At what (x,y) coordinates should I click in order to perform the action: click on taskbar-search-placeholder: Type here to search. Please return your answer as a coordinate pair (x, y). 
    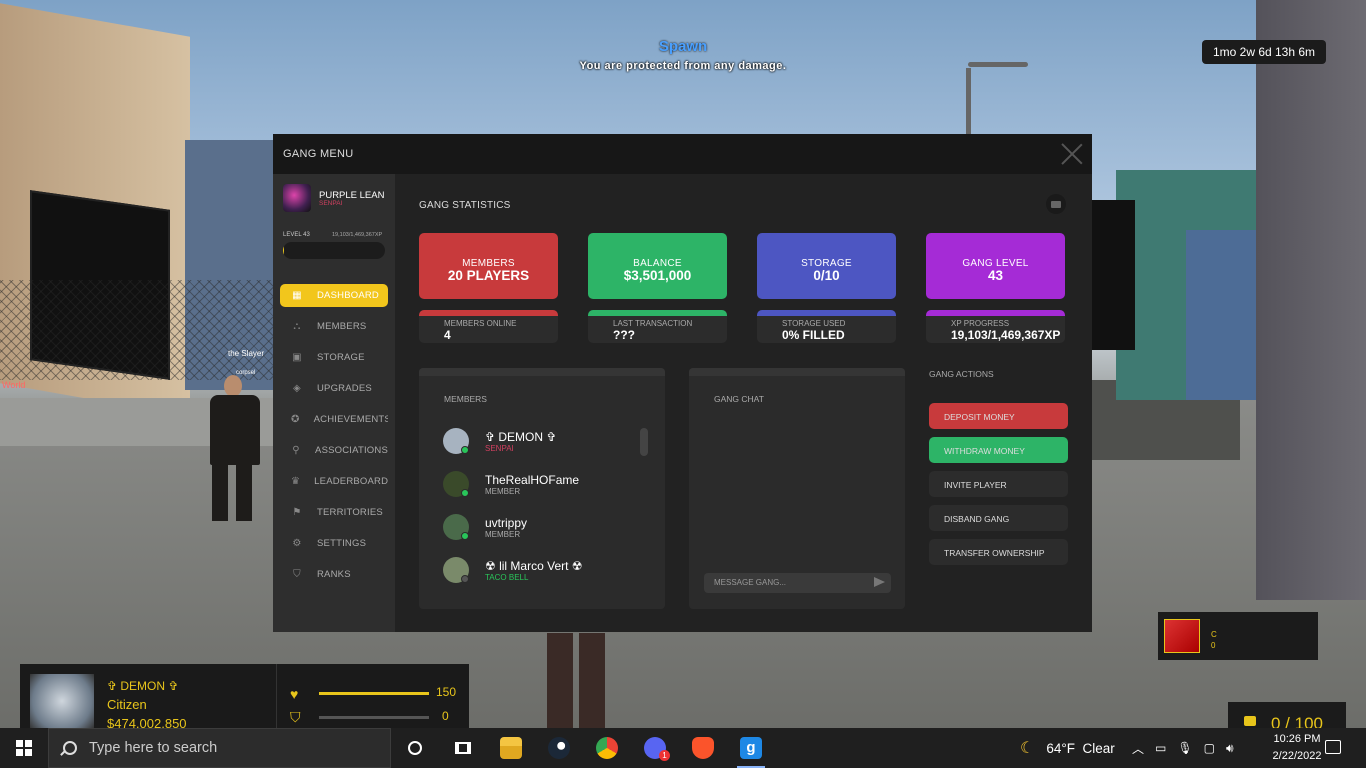
    Looking at the image, I should click on (153, 748).